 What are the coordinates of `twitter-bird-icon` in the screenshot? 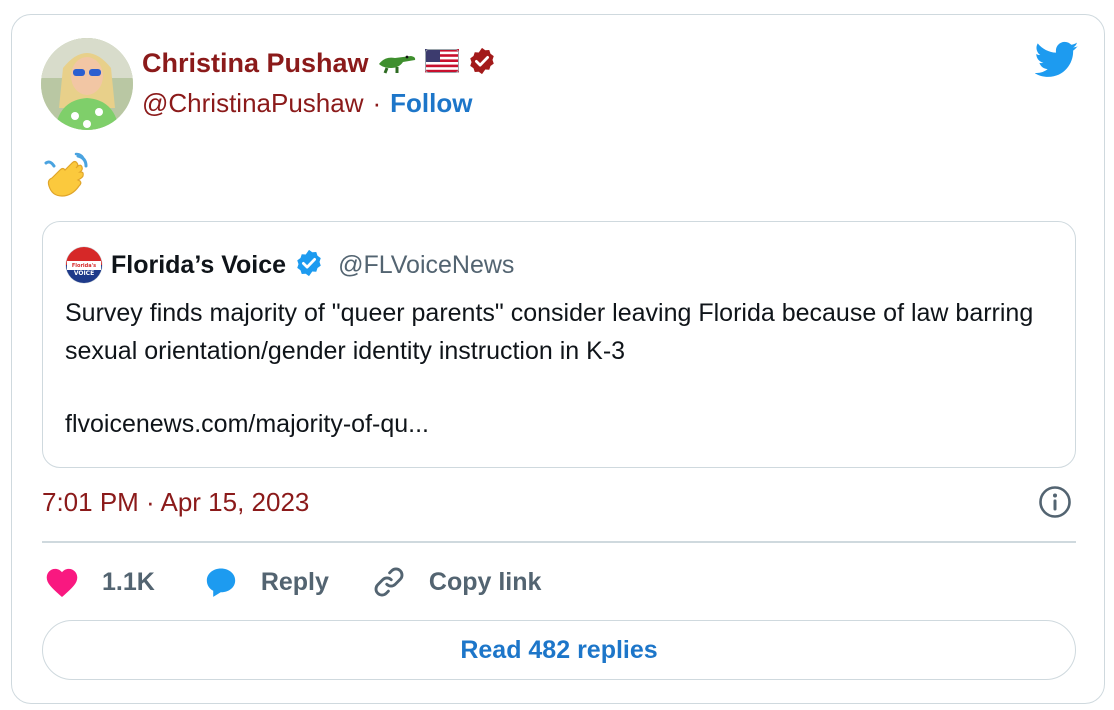 It's located at (1056, 60).